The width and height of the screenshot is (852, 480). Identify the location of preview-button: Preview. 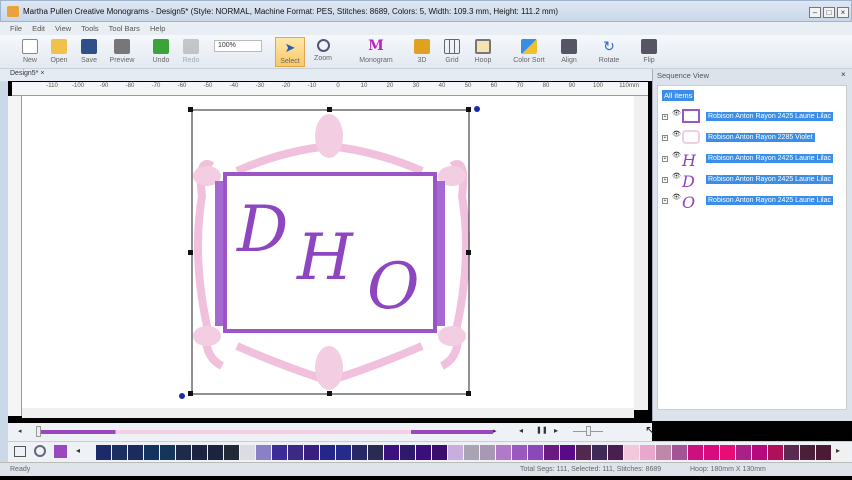
(122, 52).